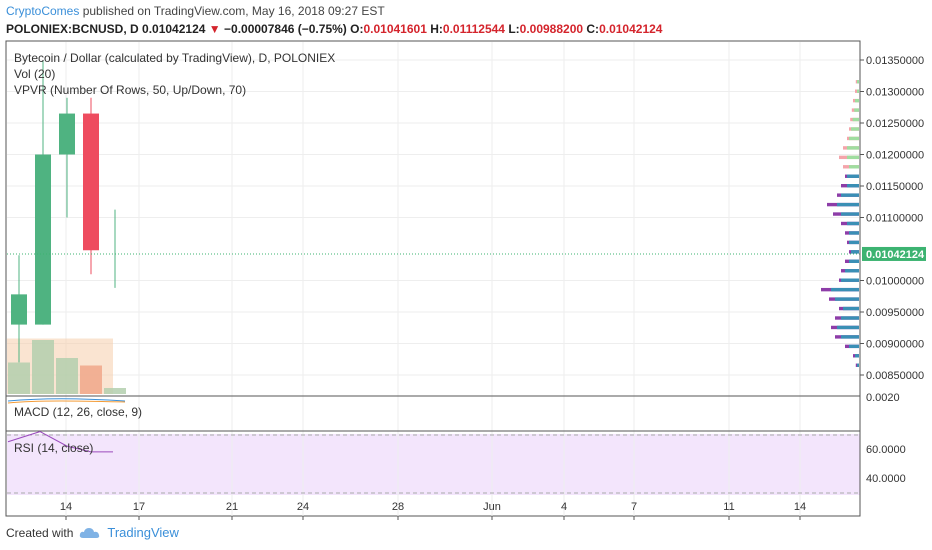  Describe the element at coordinates (433, 464) in the screenshot. I see `rsi-background` at that location.